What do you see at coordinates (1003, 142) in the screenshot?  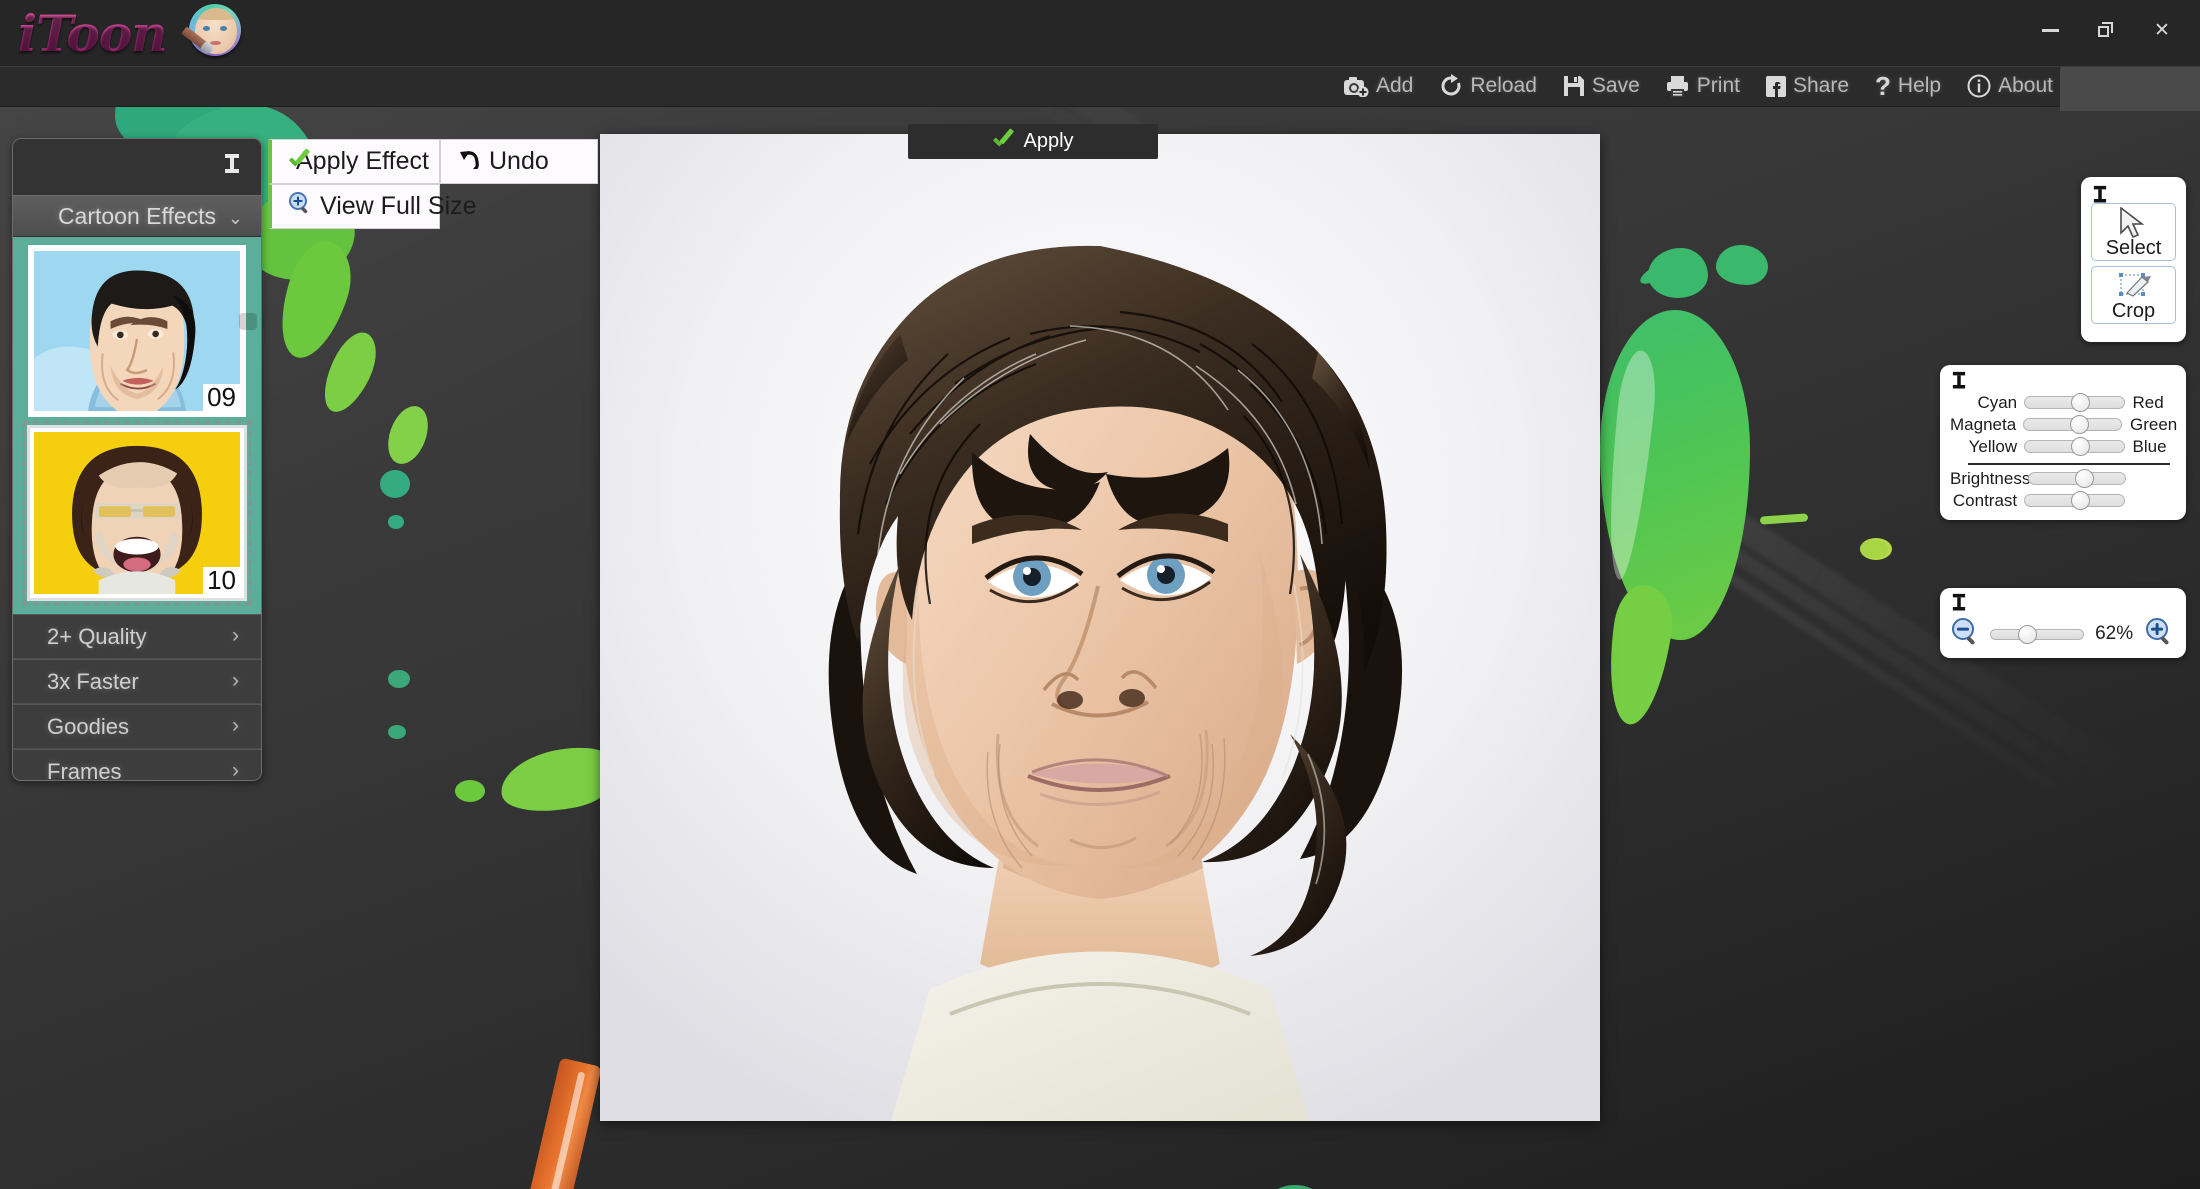 I see `green-check-icon` at bounding box center [1003, 142].